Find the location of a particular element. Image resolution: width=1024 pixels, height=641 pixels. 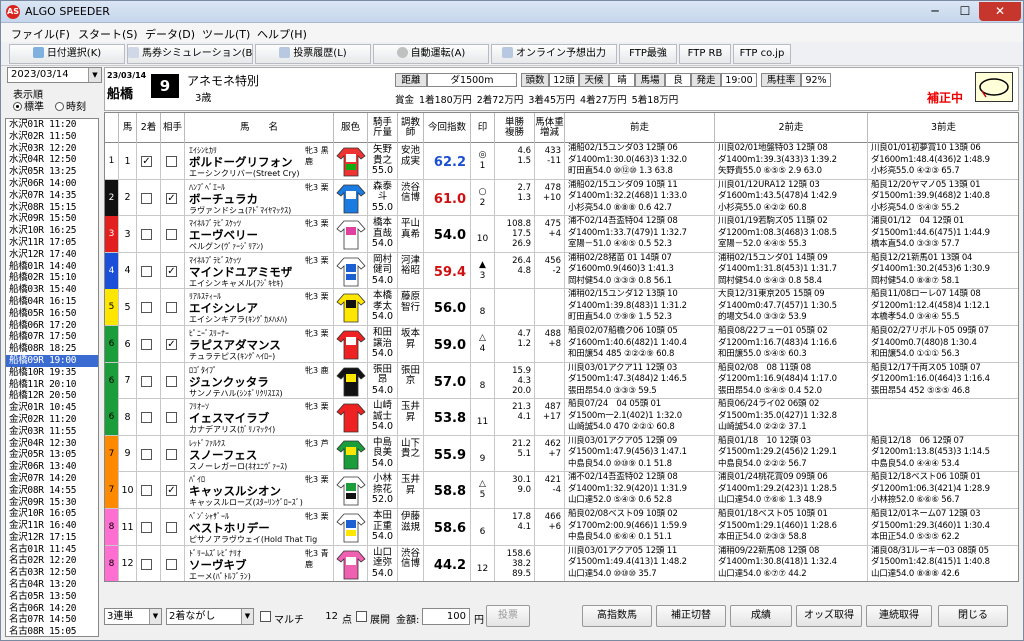

menu-file: ファイル(F) is located at coordinates (40, 34).